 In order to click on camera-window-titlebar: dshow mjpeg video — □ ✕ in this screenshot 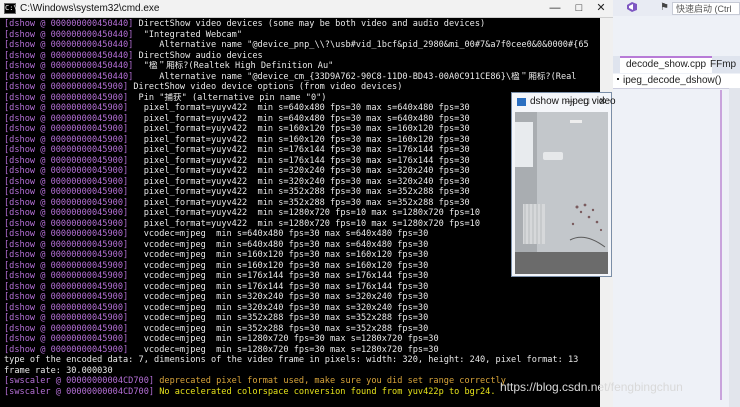, I will do `click(564, 102)`.